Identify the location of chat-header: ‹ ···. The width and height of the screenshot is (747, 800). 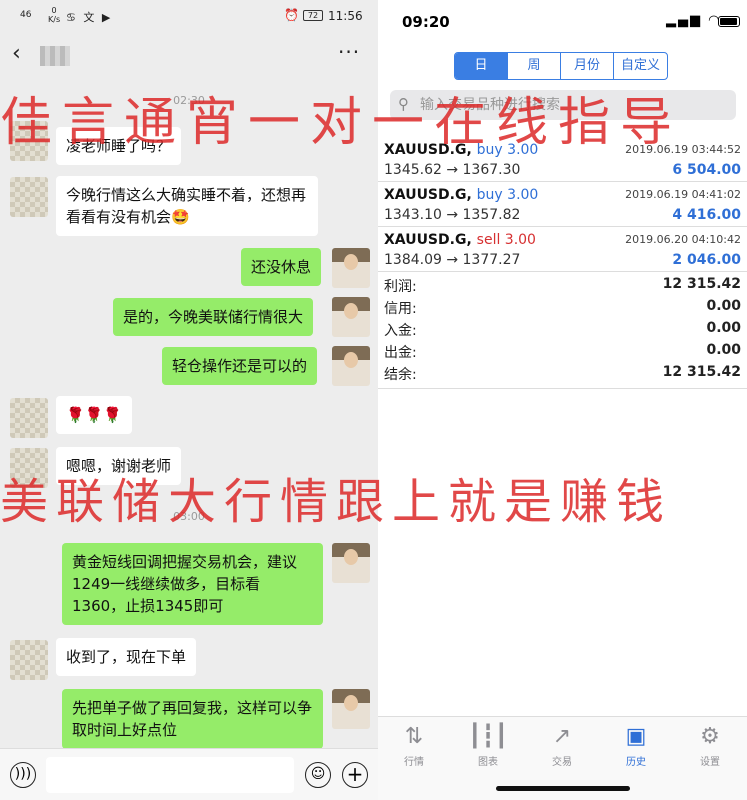
(189, 55).